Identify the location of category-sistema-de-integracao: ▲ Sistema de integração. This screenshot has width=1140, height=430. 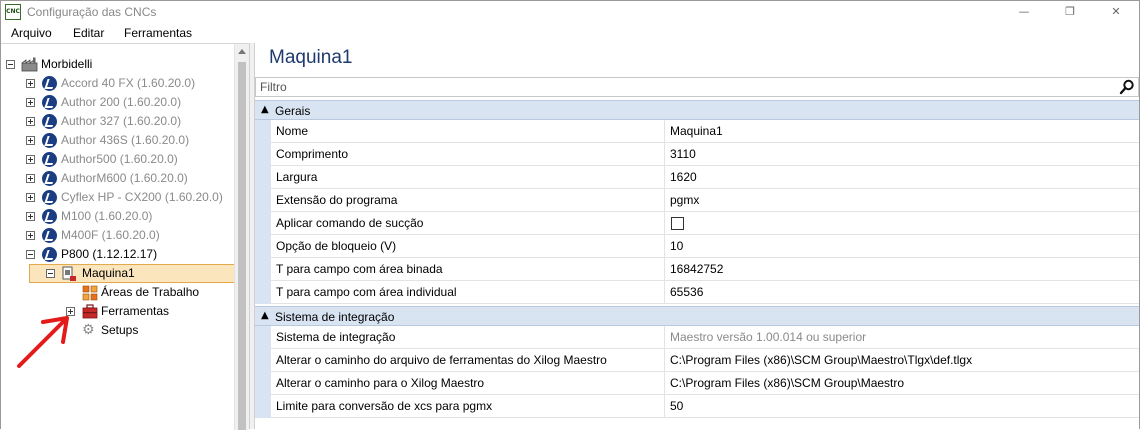
(697, 316).